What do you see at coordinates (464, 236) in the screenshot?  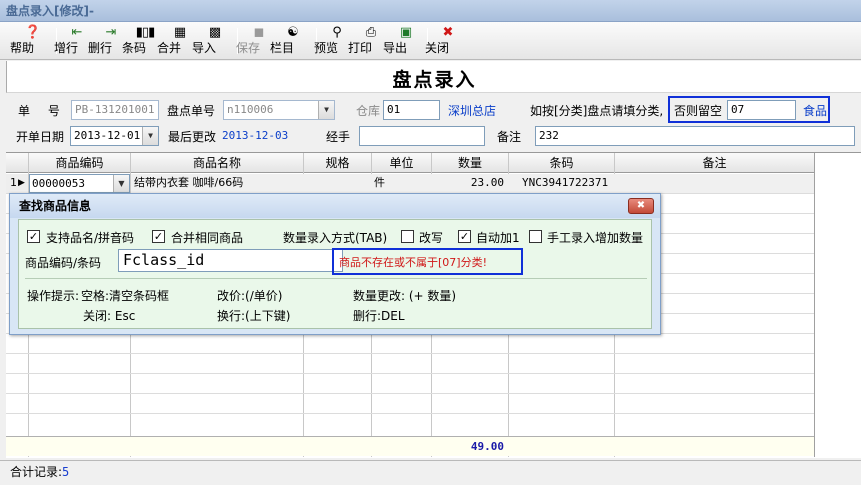 I see `auto-add-checkbox: ✓` at bounding box center [464, 236].